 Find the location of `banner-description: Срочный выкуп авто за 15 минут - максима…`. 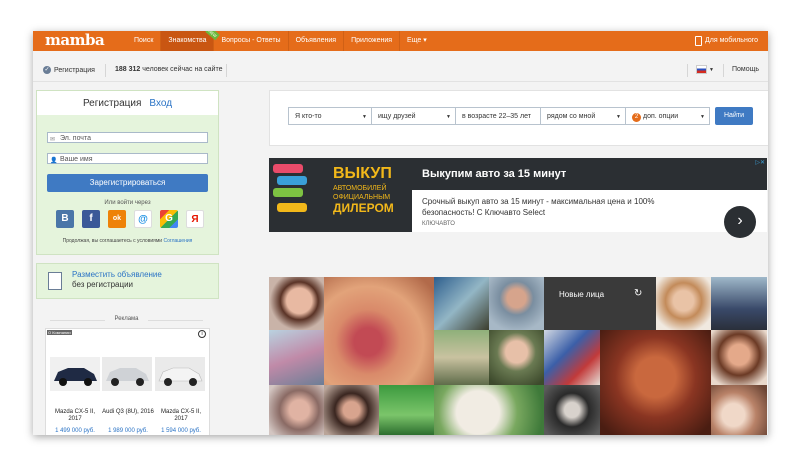

banner-description: Срочный выкуп авто за 15 минут - максима… is located at coordinates (538, 207).